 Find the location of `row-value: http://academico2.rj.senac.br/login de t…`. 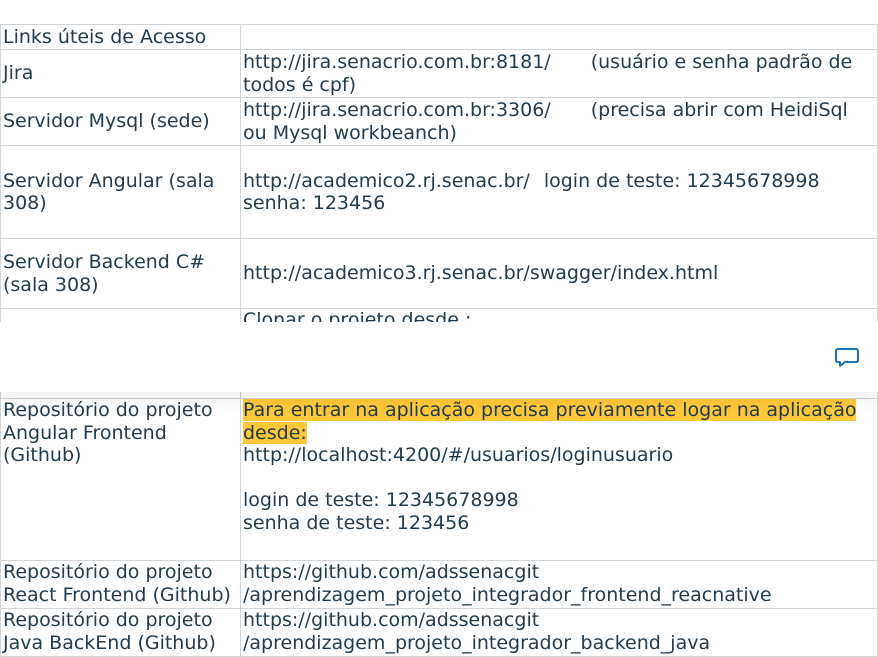

row-value: http://academico2.rj.senac.br/login de t… is located at coordinates (559, 192).